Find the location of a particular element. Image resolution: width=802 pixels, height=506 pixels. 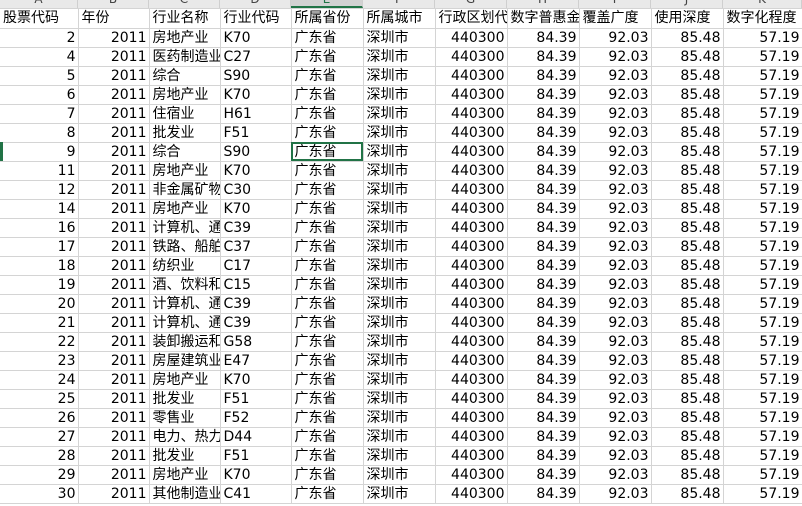

cell-stock-code: 23 is located at coordinates (39, 361).